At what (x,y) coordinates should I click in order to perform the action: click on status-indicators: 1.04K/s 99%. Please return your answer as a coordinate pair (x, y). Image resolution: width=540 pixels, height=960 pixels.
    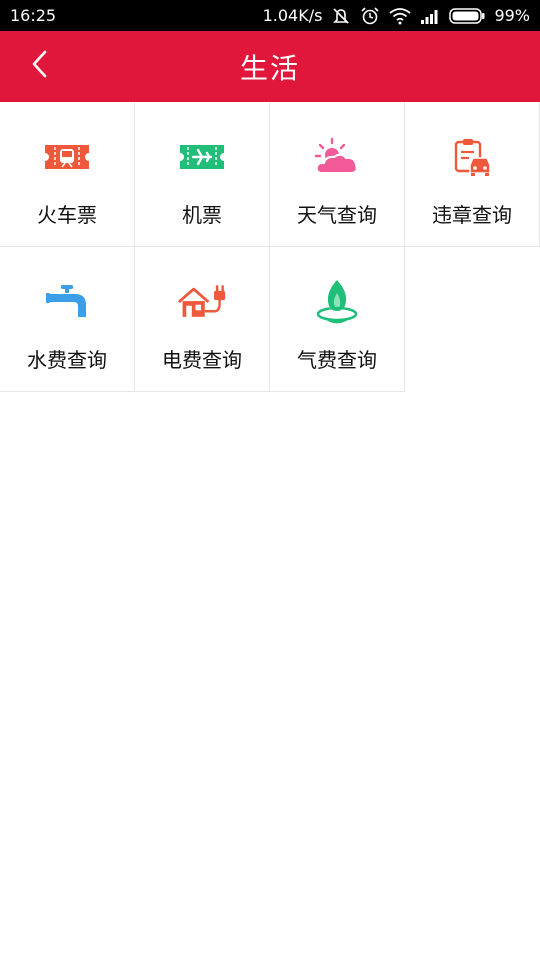
    Looking at the image, I should click on (396, 15).